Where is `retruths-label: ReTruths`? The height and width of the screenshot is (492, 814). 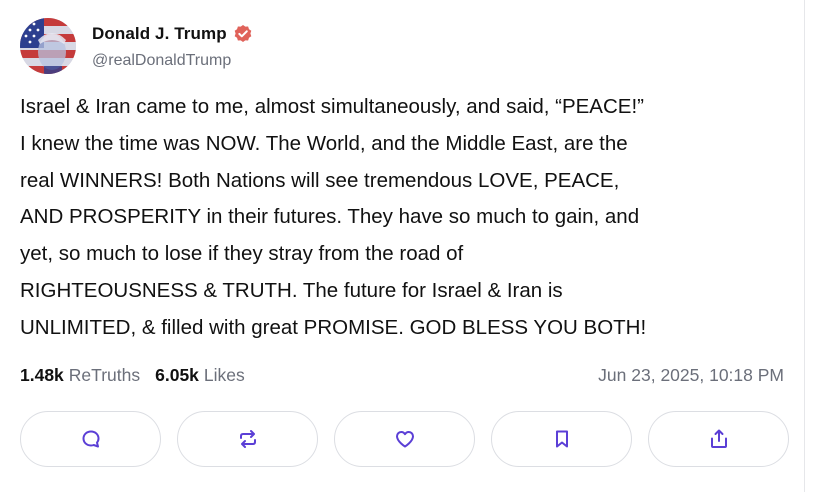
retruths-label: ReTruths is located at coordinates (104, 375).